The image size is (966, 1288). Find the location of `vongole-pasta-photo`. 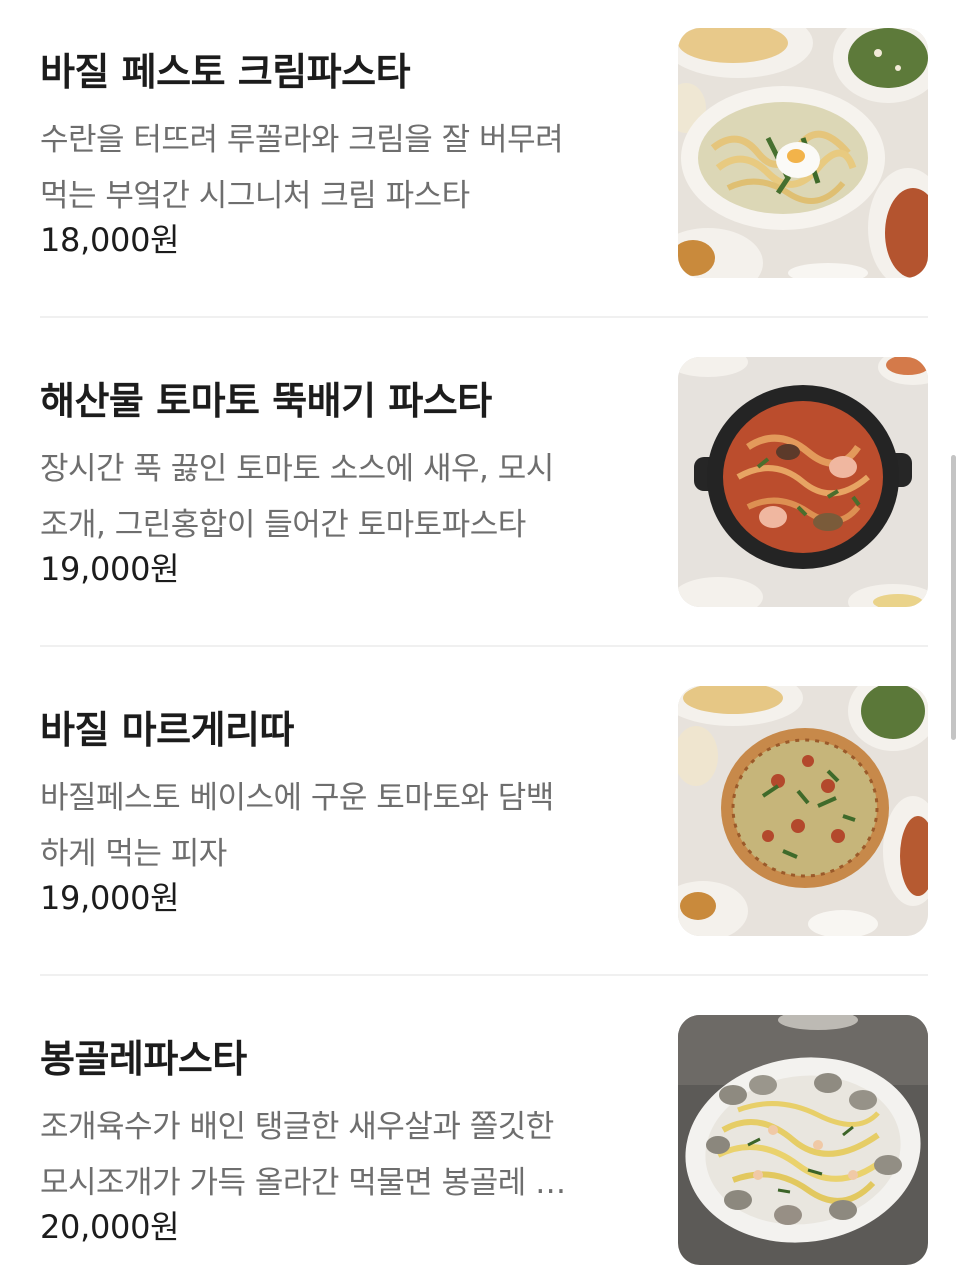

vongole-pasta-photo is located at coordinates (803, 1140).